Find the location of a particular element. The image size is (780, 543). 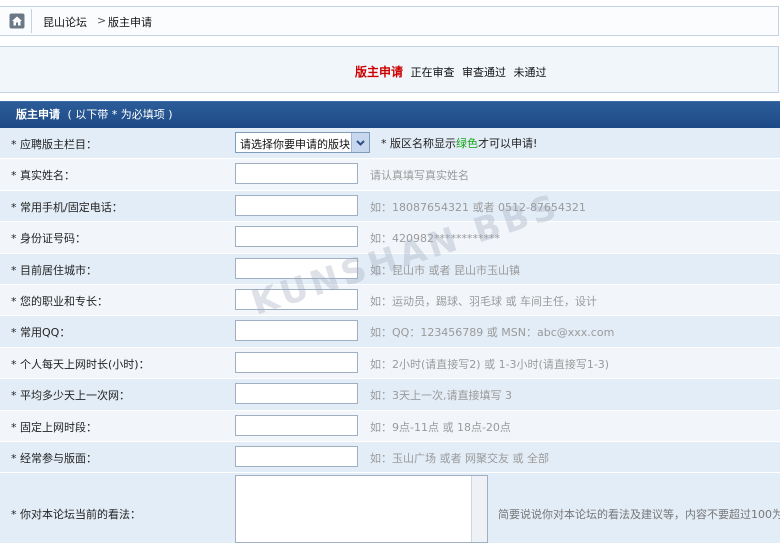

field-hint: 如：420982************ is located at coordinates (435, 239).